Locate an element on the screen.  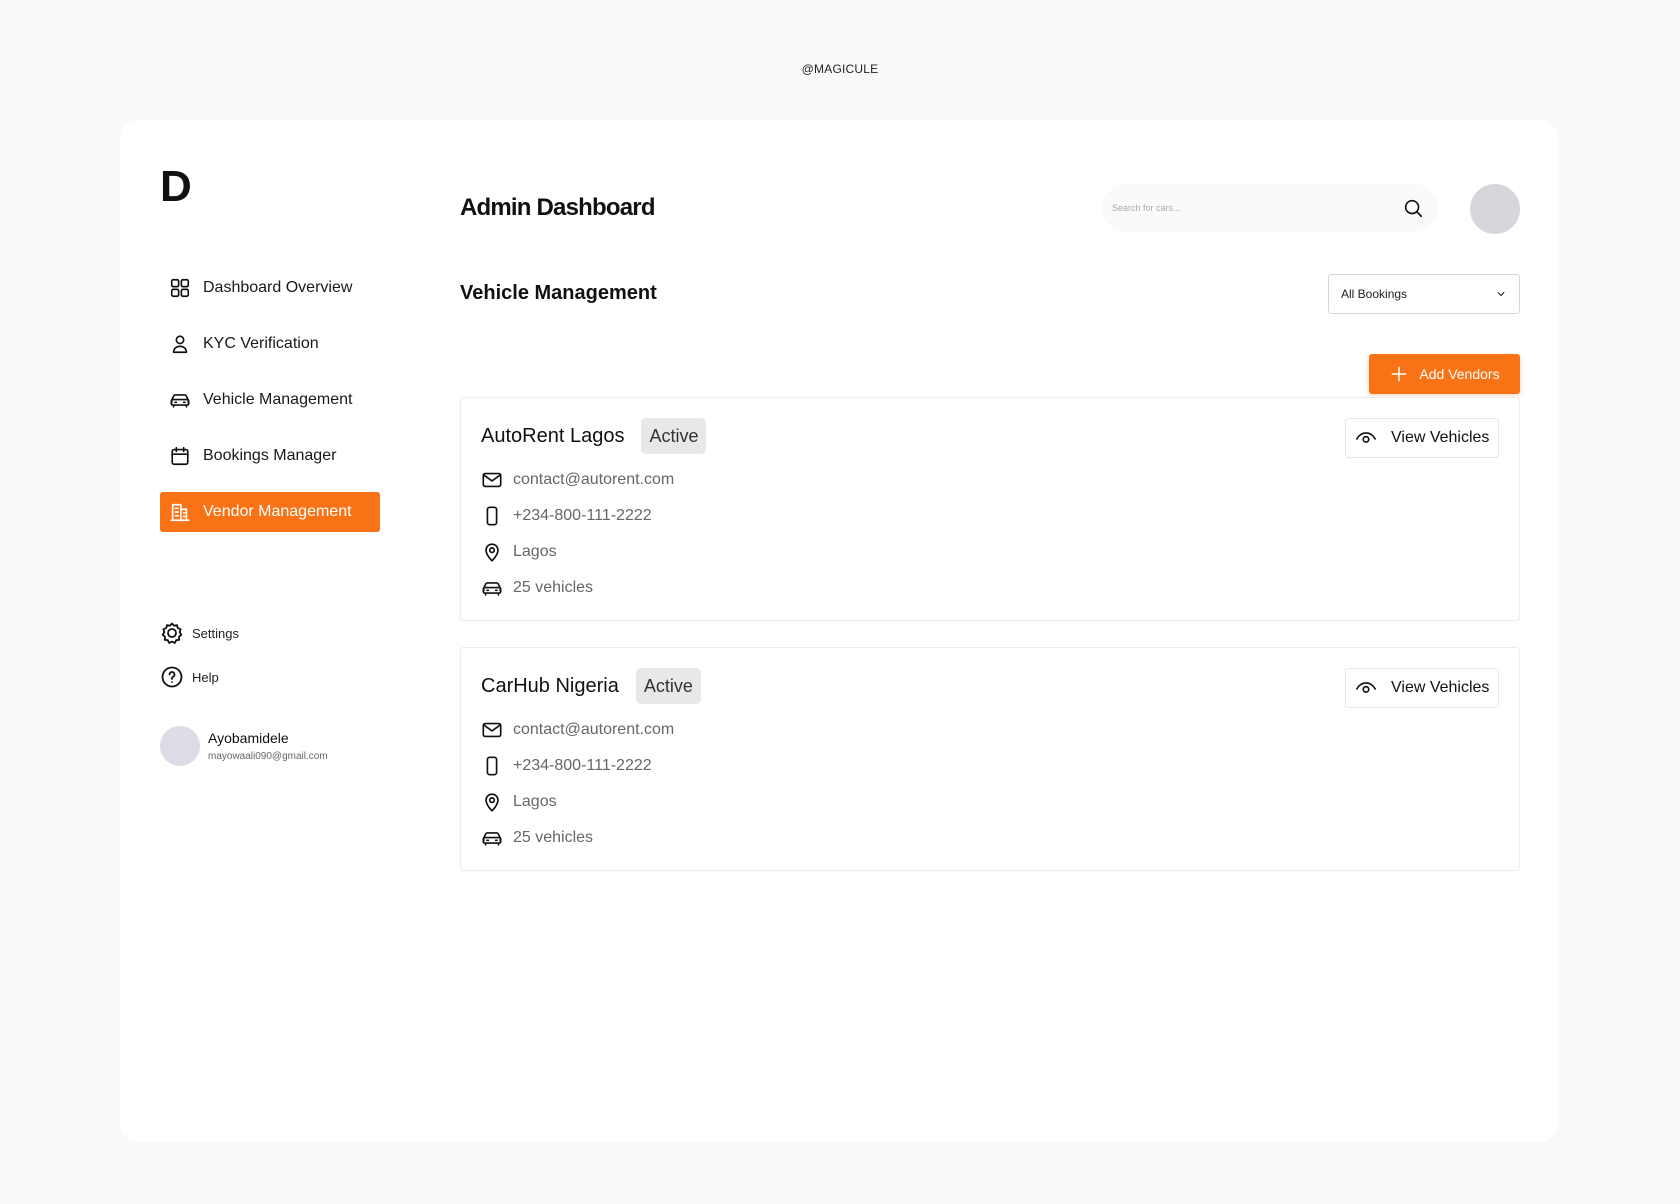
settings-link: Settings is located at coordinates (199, 633).